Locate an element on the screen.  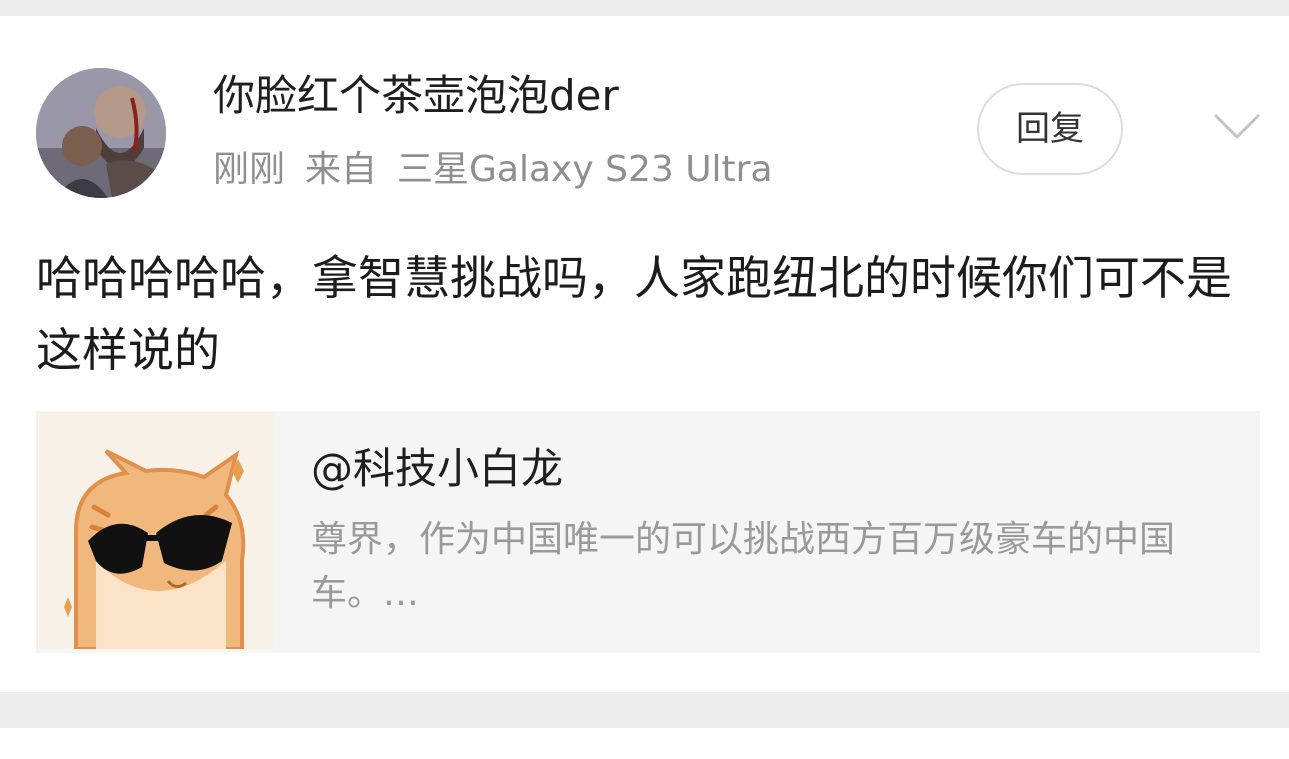
source-prefix: 来自 is located at coordinates (341, 169).